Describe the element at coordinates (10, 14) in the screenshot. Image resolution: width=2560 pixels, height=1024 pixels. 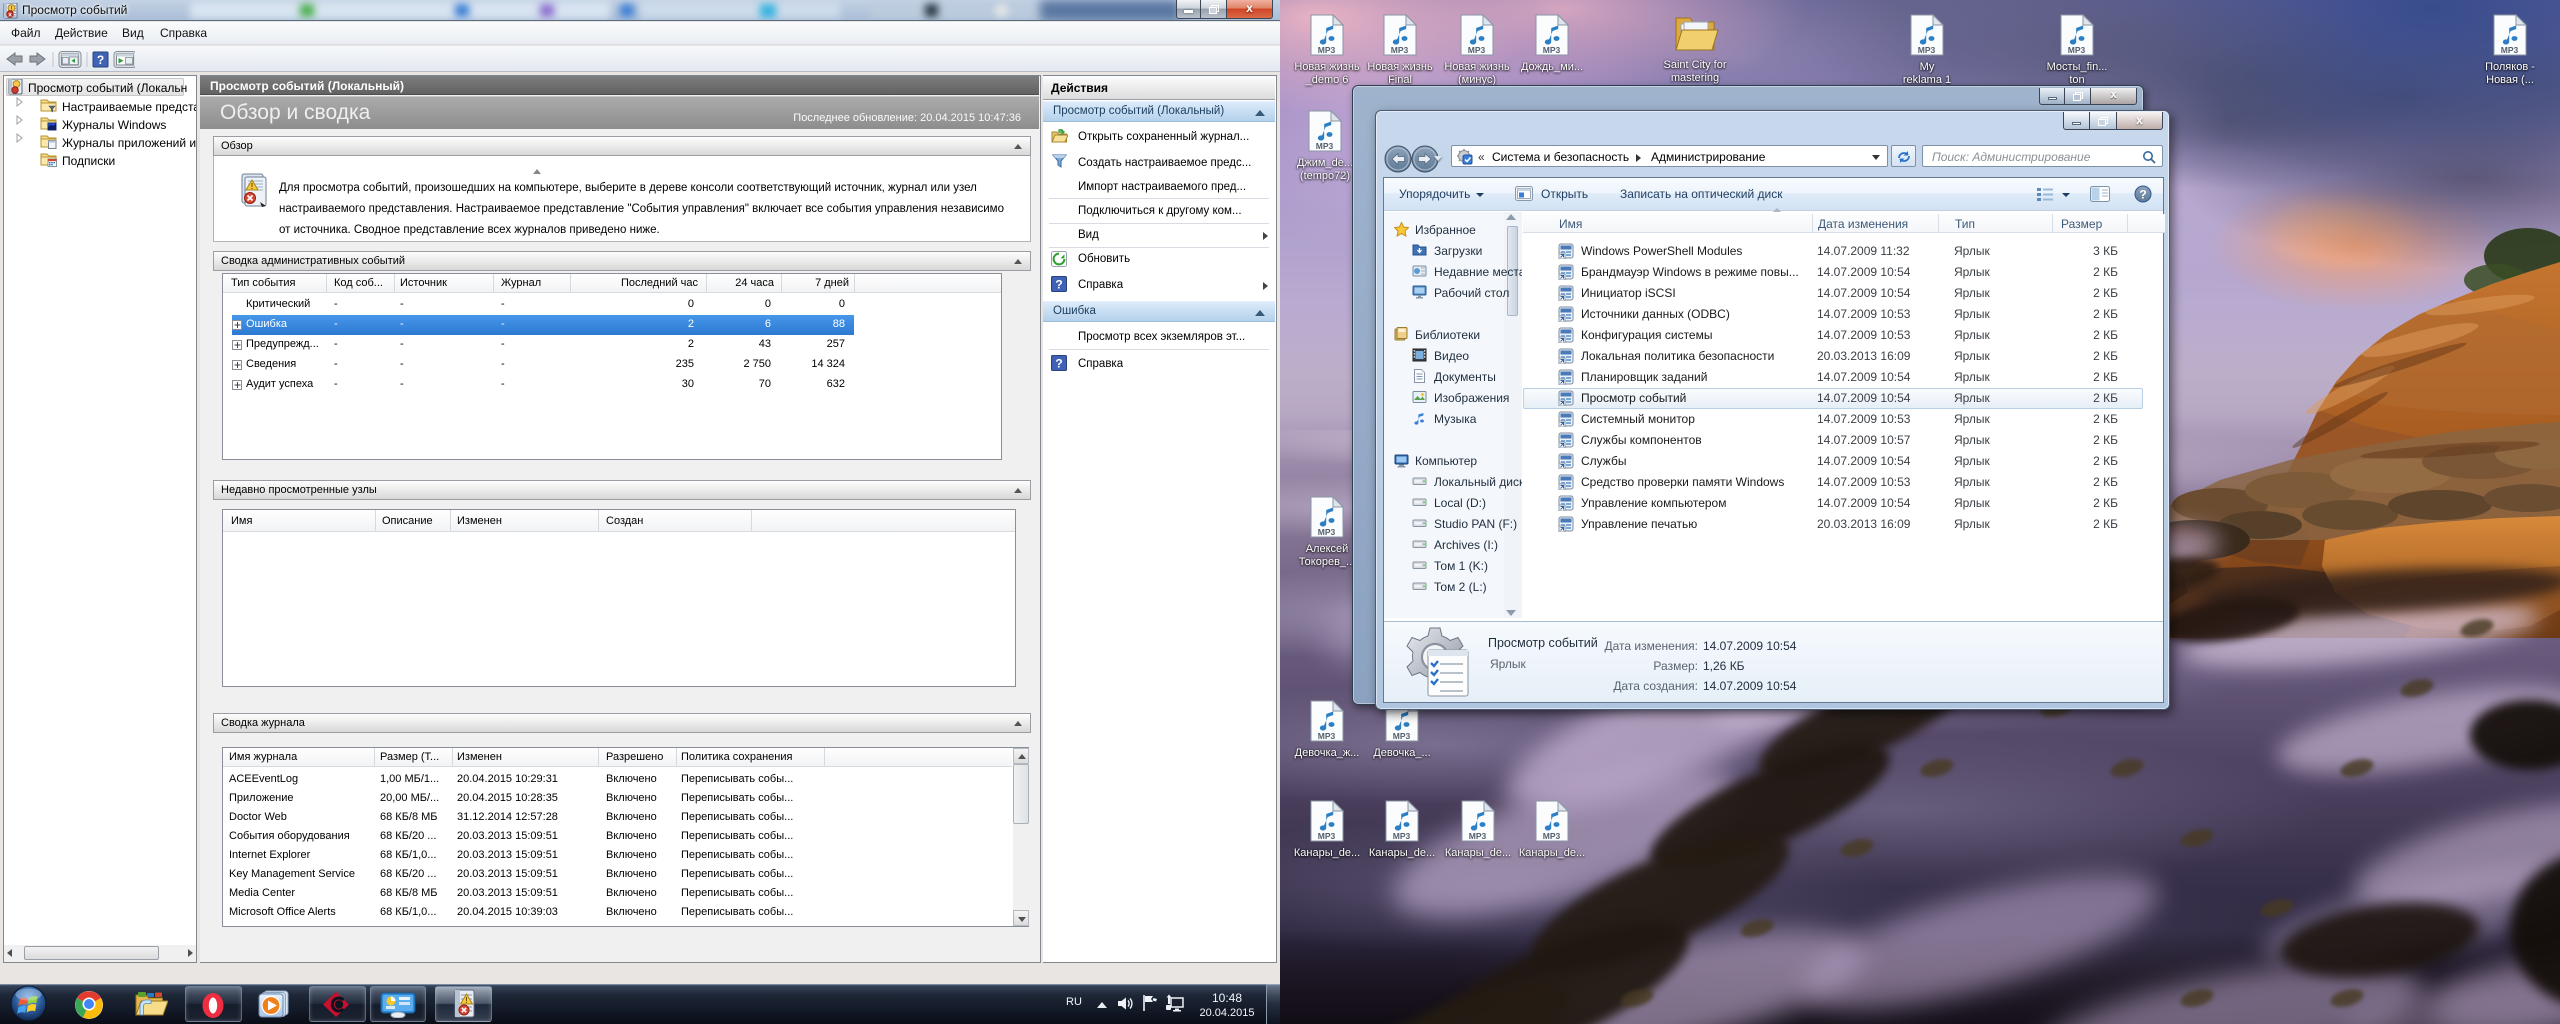
I see `svg-text: x` at that location.